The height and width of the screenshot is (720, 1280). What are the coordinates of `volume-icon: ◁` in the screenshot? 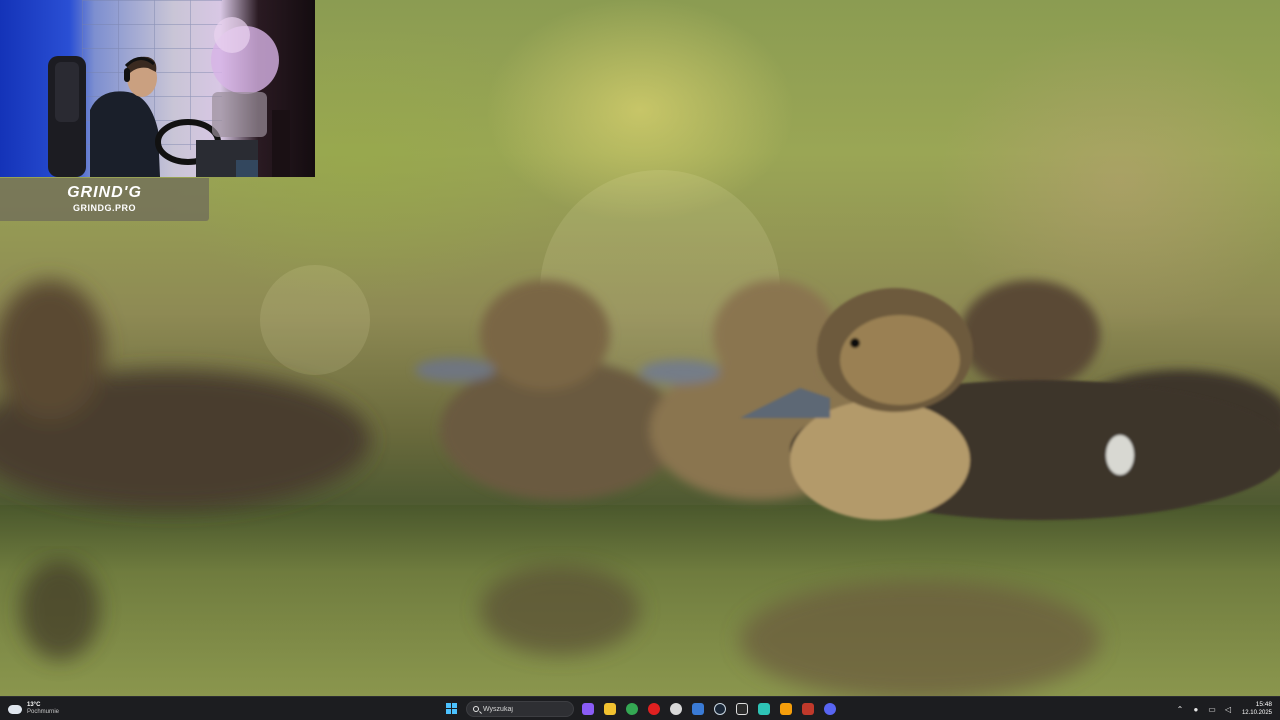 It's located at (1228, 709).